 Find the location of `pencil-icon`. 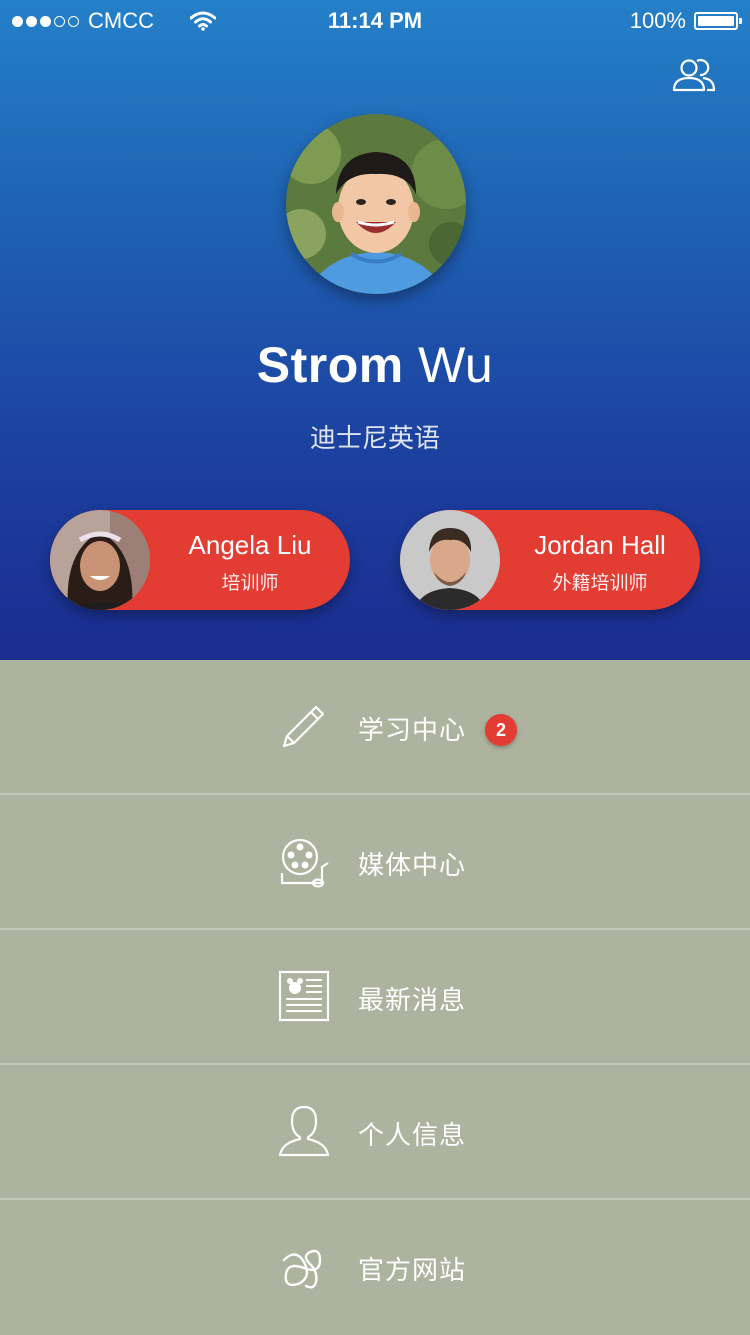

pencil-icon is located at coordinates (303, 726).